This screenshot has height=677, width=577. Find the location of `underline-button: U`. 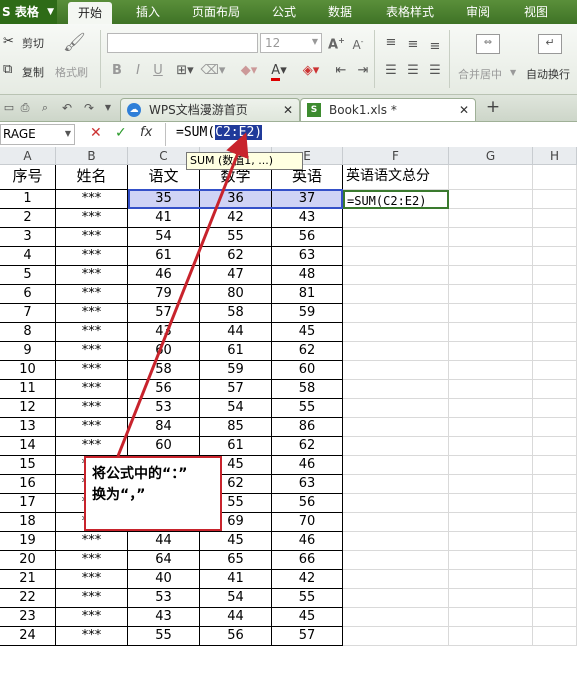

underline-button: U is located at coordinates (158, 71).